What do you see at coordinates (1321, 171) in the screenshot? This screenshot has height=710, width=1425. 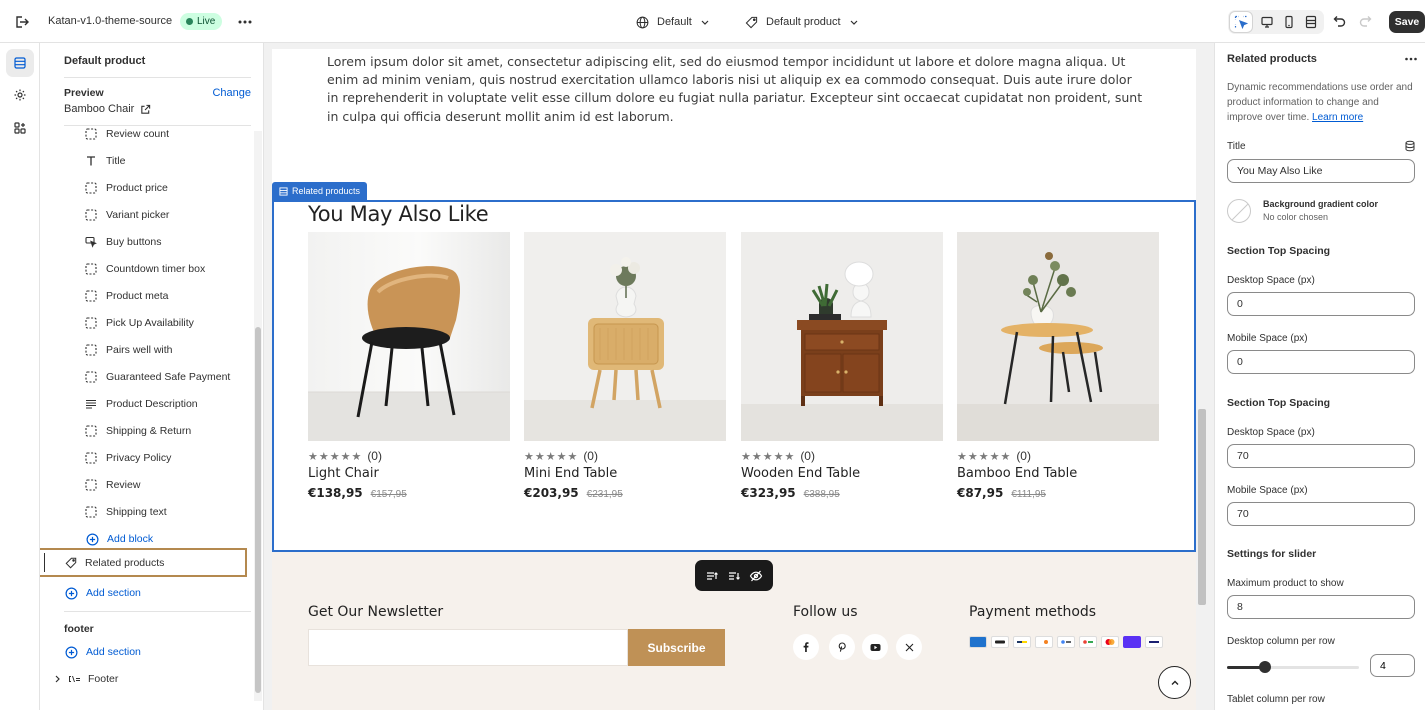 I see `title-field-input` at bounding box center [1321, 171].